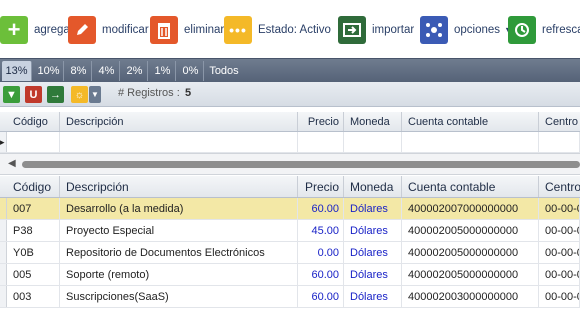 This screenshot has width=580, height=310. What do you see at coordinates (95, 94) in the screenshot?
I see `sun-caret-icon: ▼` at bounding box center [95, 94].